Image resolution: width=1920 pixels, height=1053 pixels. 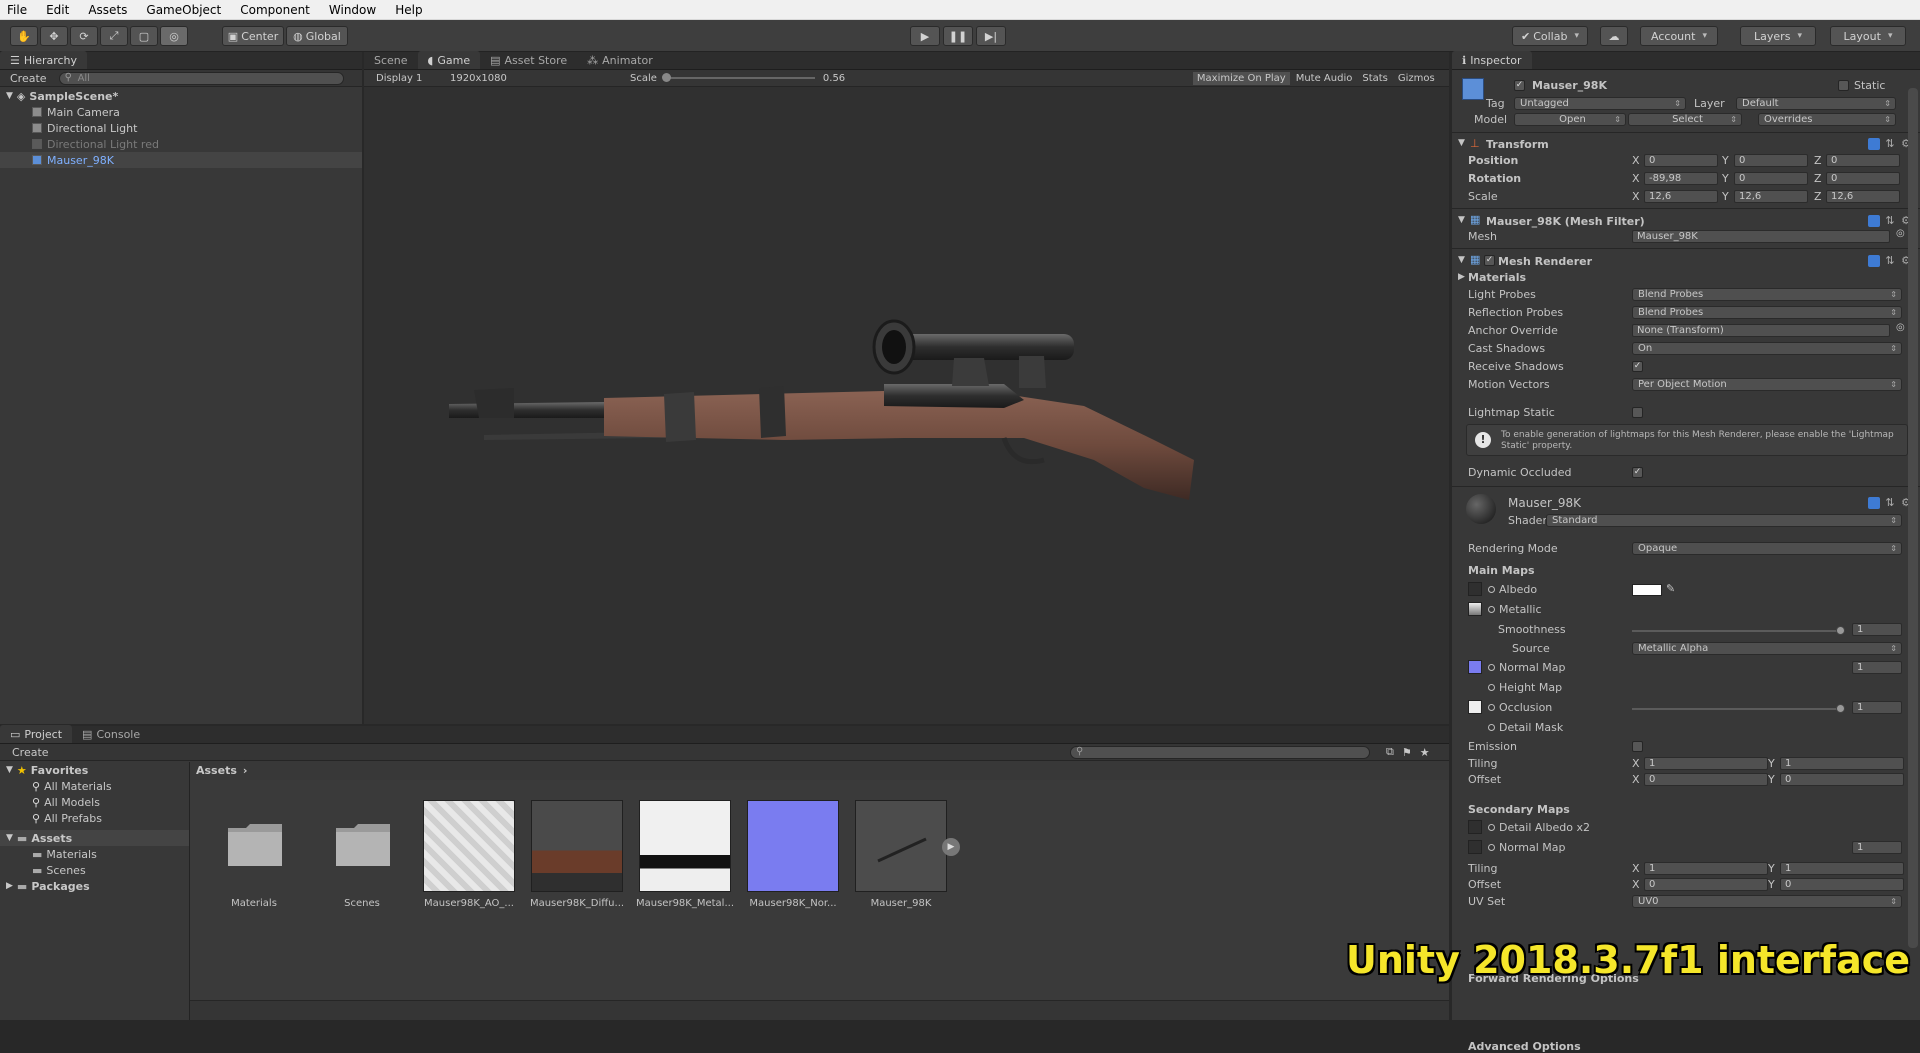 I want to click on transform-tool-icon: ◎, so click(x=174, y=36).